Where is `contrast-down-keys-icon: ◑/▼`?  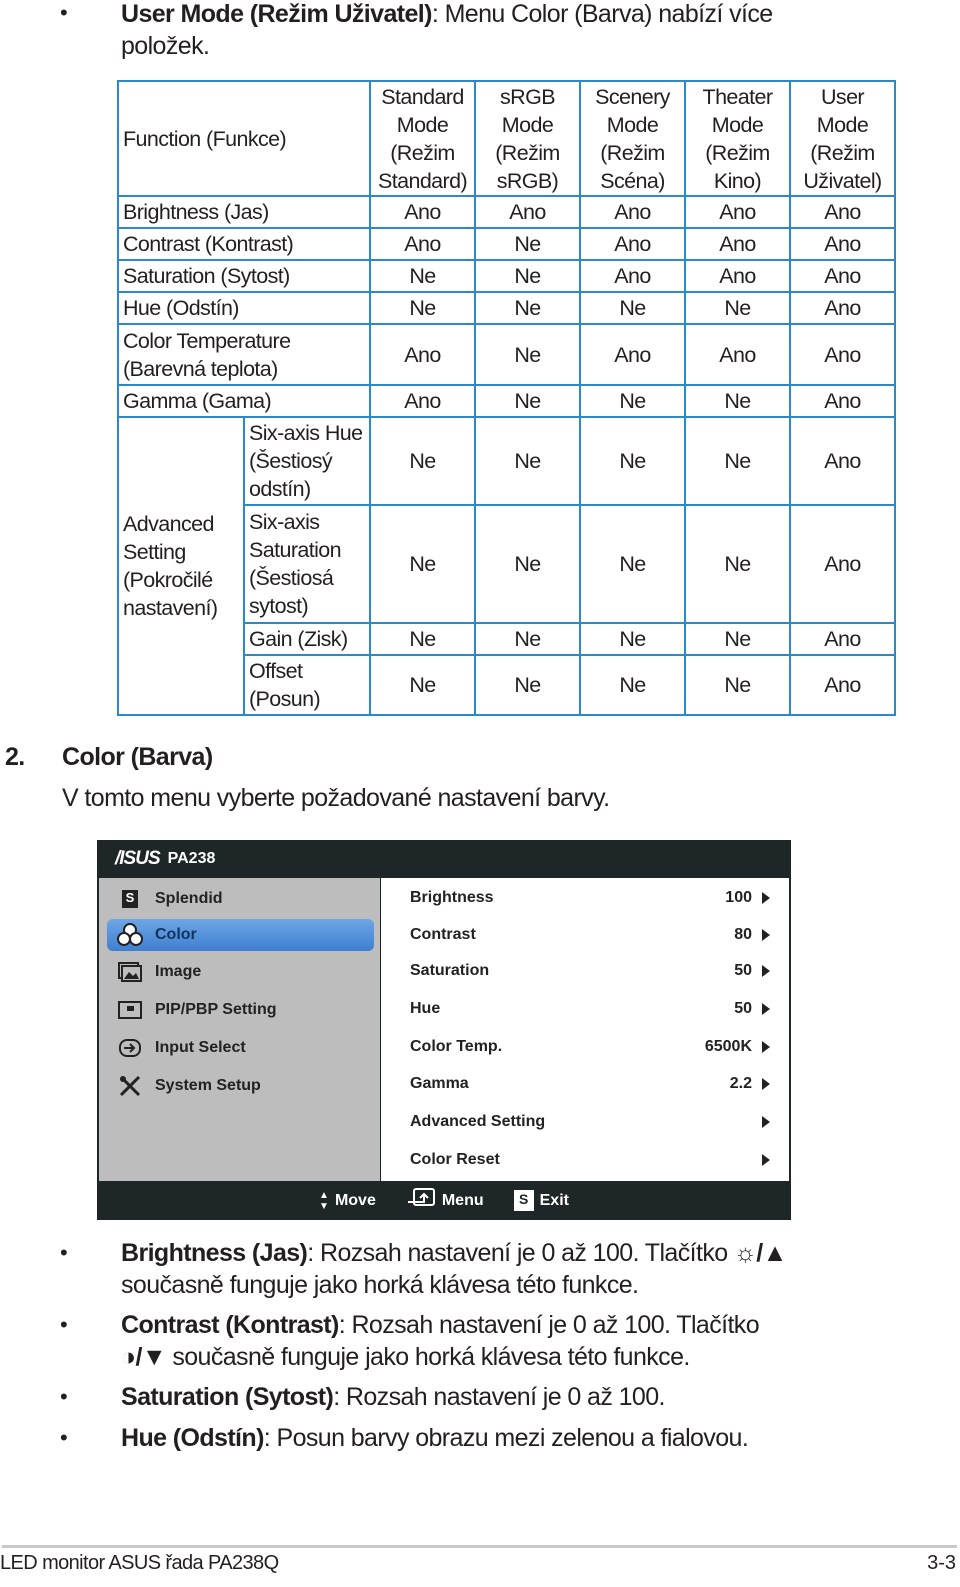
contrast-down-keys-icon: ◑/▼ is located at coordinates (144, 1357).